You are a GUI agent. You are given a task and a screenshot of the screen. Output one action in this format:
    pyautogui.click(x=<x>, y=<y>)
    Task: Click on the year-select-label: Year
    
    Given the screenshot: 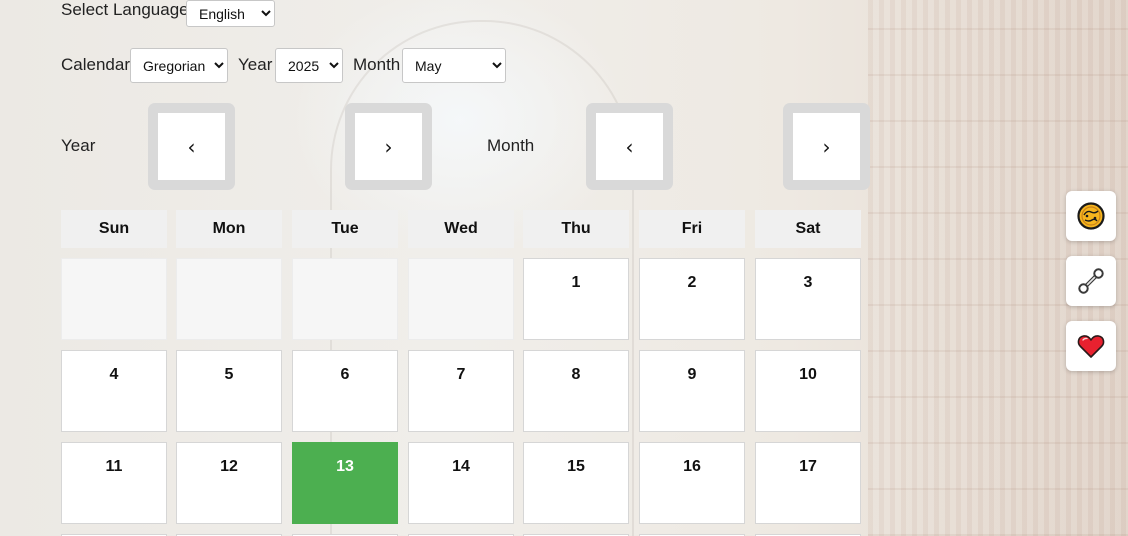 What is the action you would take?
    pyautogui.click(x=255, y=64)
    